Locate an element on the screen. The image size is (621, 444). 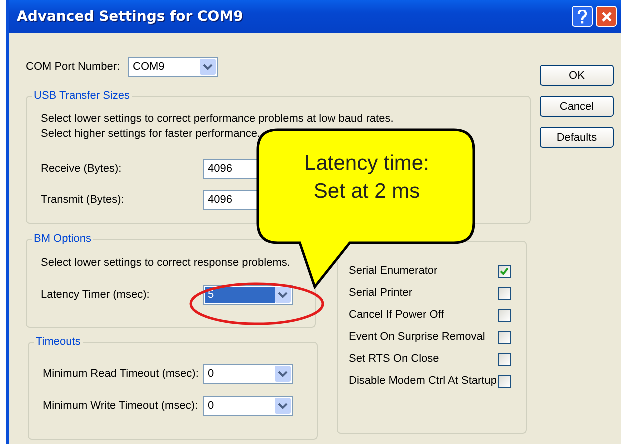
hint-text: Select lower settings to correct performance problems at low baud rates. is located at coordinates (218, 119).